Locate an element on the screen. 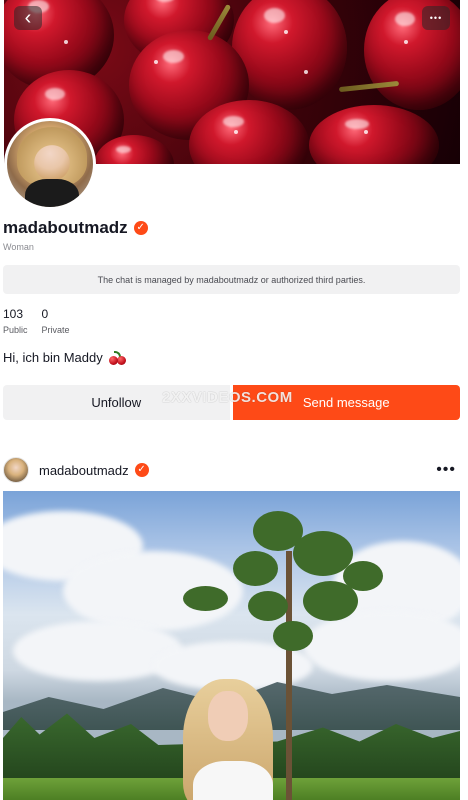 The height and width of the screenshot is (800, 468). post-author-username: madaboutmadz is located at coordinates (84, 470).